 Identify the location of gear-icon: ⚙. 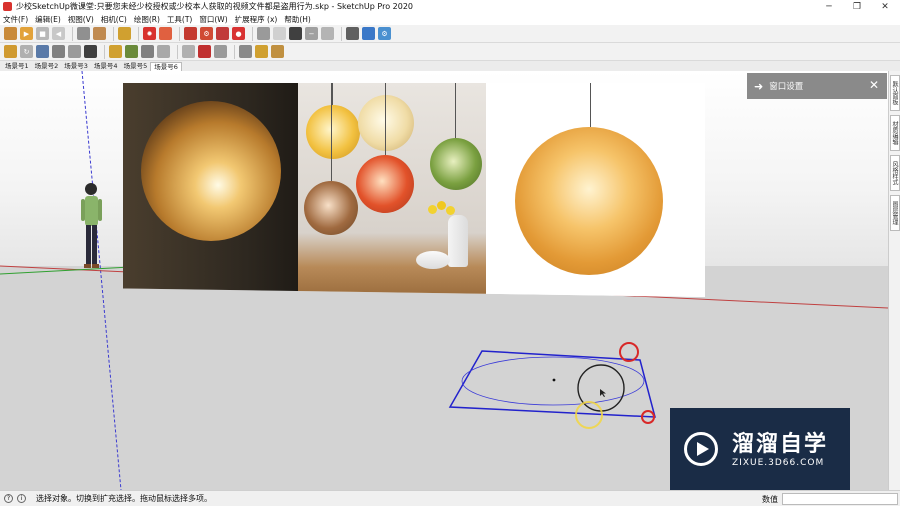
(206, 33).